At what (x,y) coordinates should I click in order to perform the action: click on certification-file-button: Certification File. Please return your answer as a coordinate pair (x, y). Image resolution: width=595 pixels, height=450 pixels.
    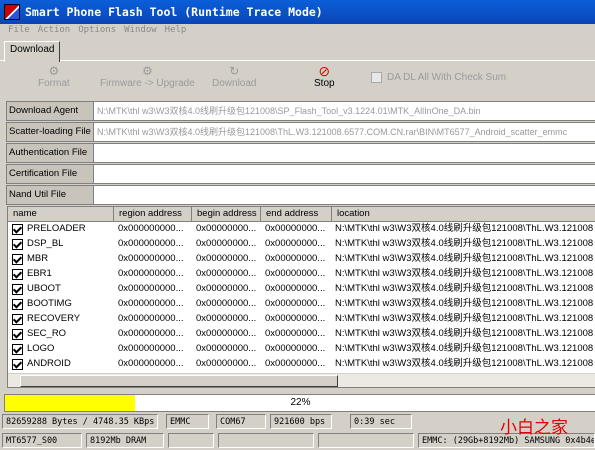
    Looking at the image, I should click on (50, 174).